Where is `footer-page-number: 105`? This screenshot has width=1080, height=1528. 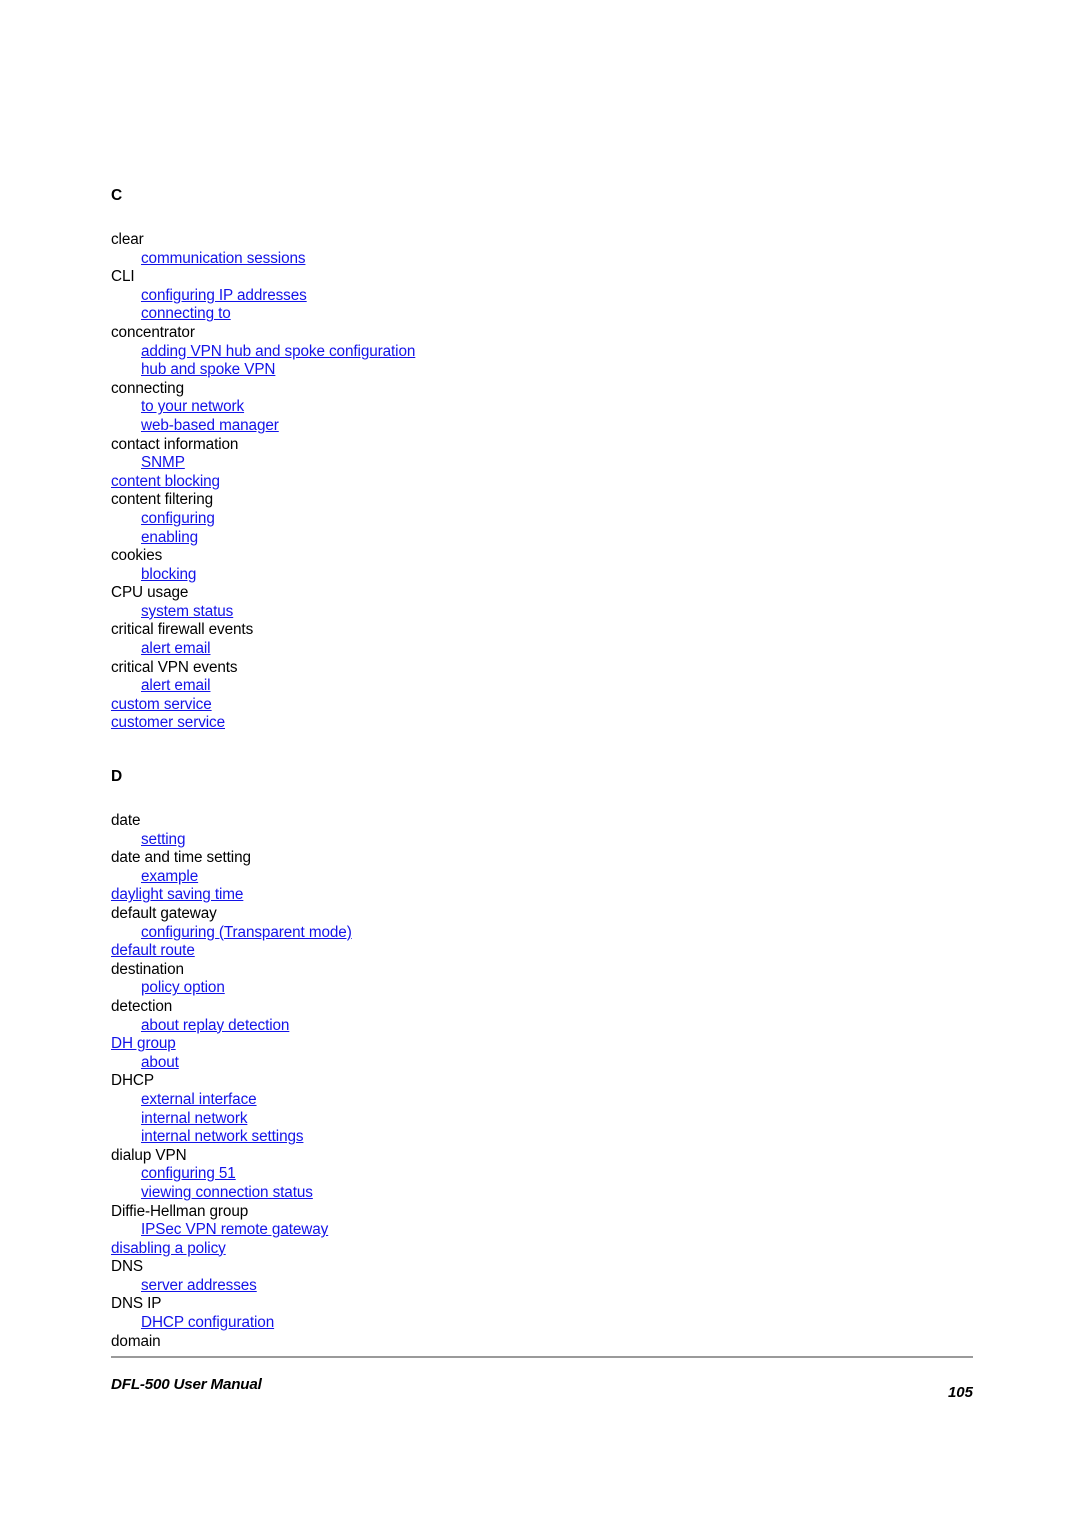
footer-page-number: 105 is located at coordinates (960, 1392).